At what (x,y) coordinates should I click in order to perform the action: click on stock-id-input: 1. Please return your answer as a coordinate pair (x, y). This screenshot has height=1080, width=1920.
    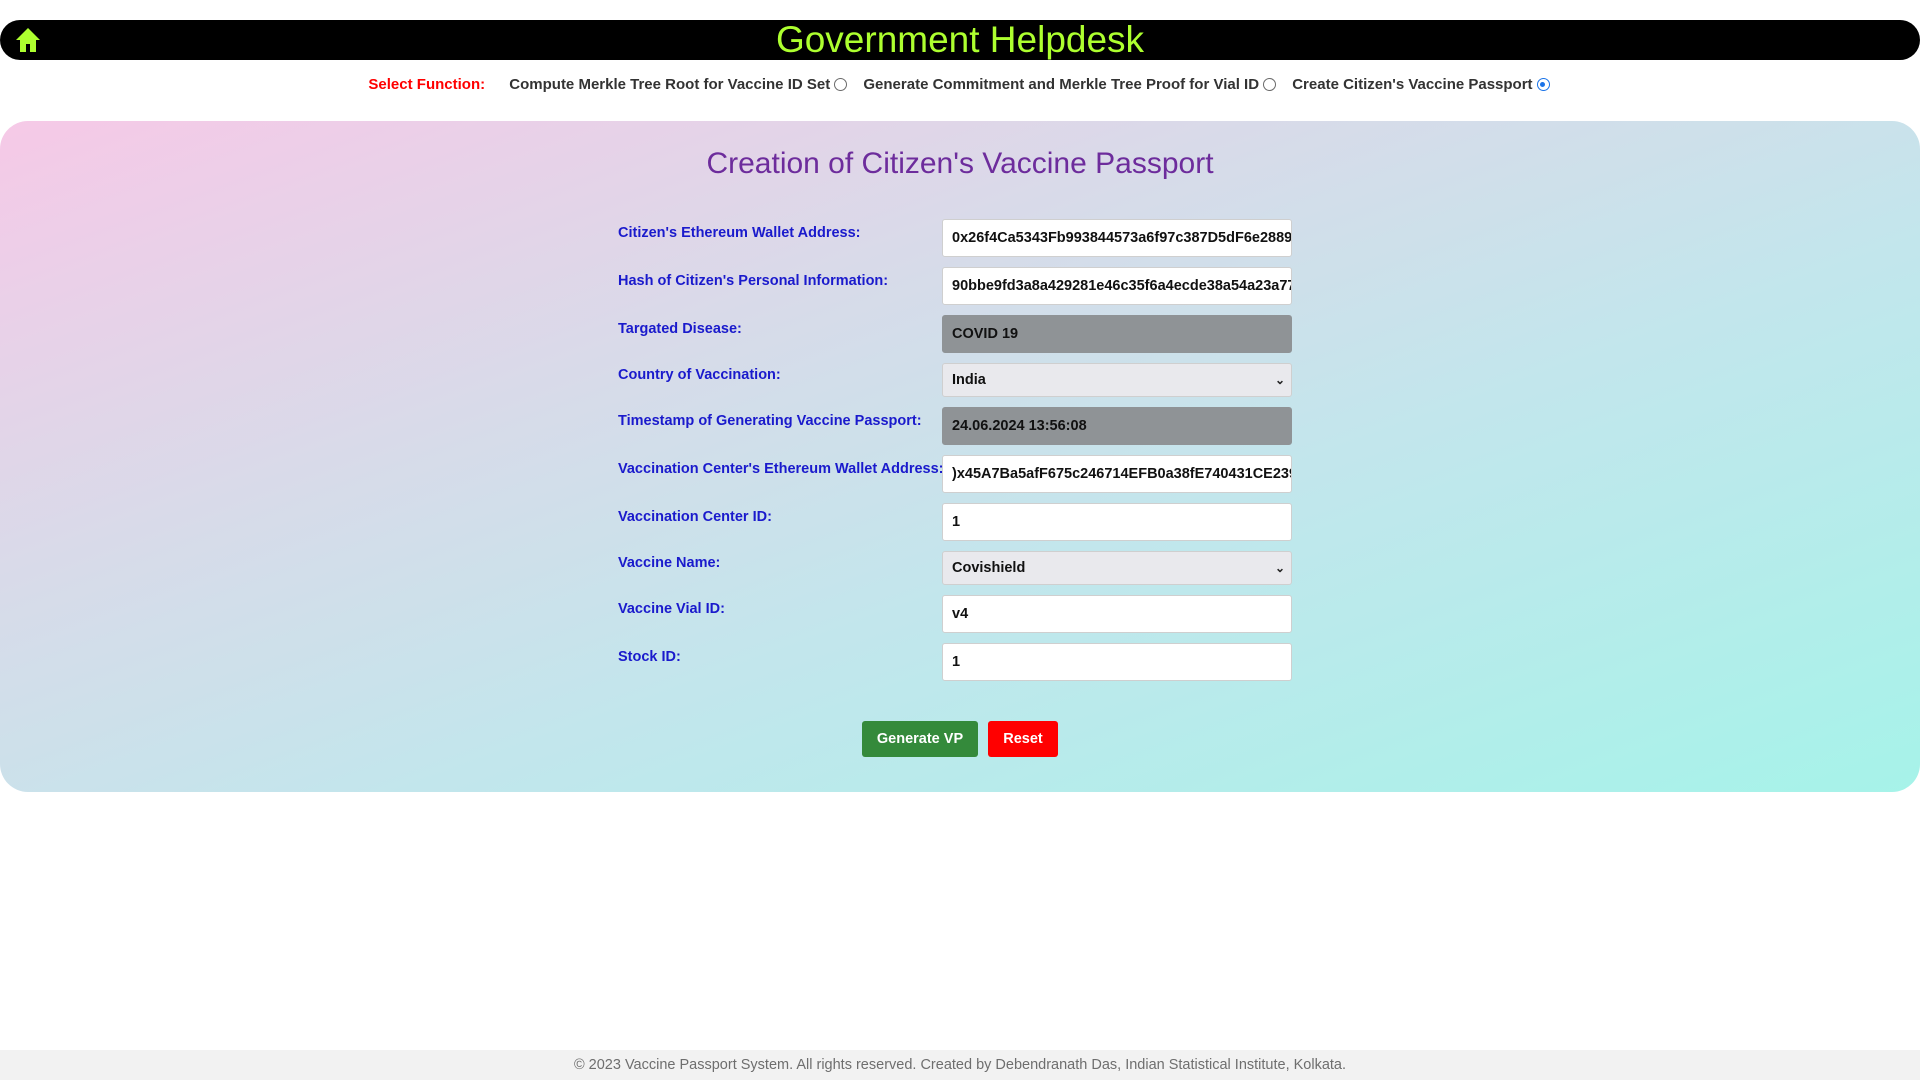
    Looking at the image, I should click on (1117, 662).